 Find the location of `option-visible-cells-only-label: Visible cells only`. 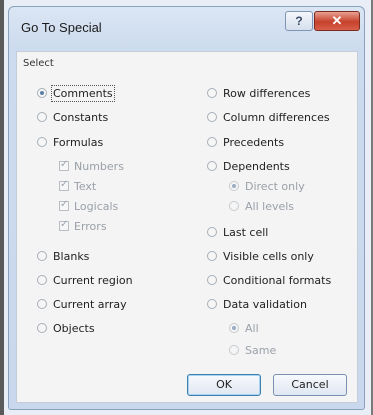

option-visible-cells-only-label: Visible cells only is located at coordinates (268, 256).